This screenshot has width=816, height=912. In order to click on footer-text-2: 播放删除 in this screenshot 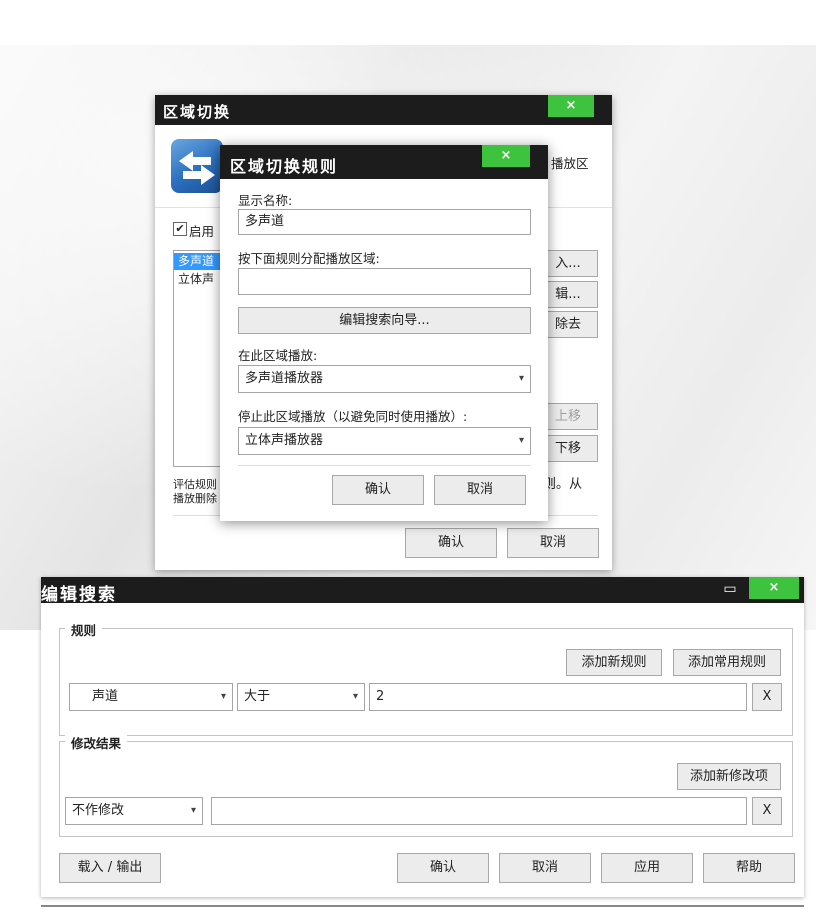, I will do `click(195, 498)`.